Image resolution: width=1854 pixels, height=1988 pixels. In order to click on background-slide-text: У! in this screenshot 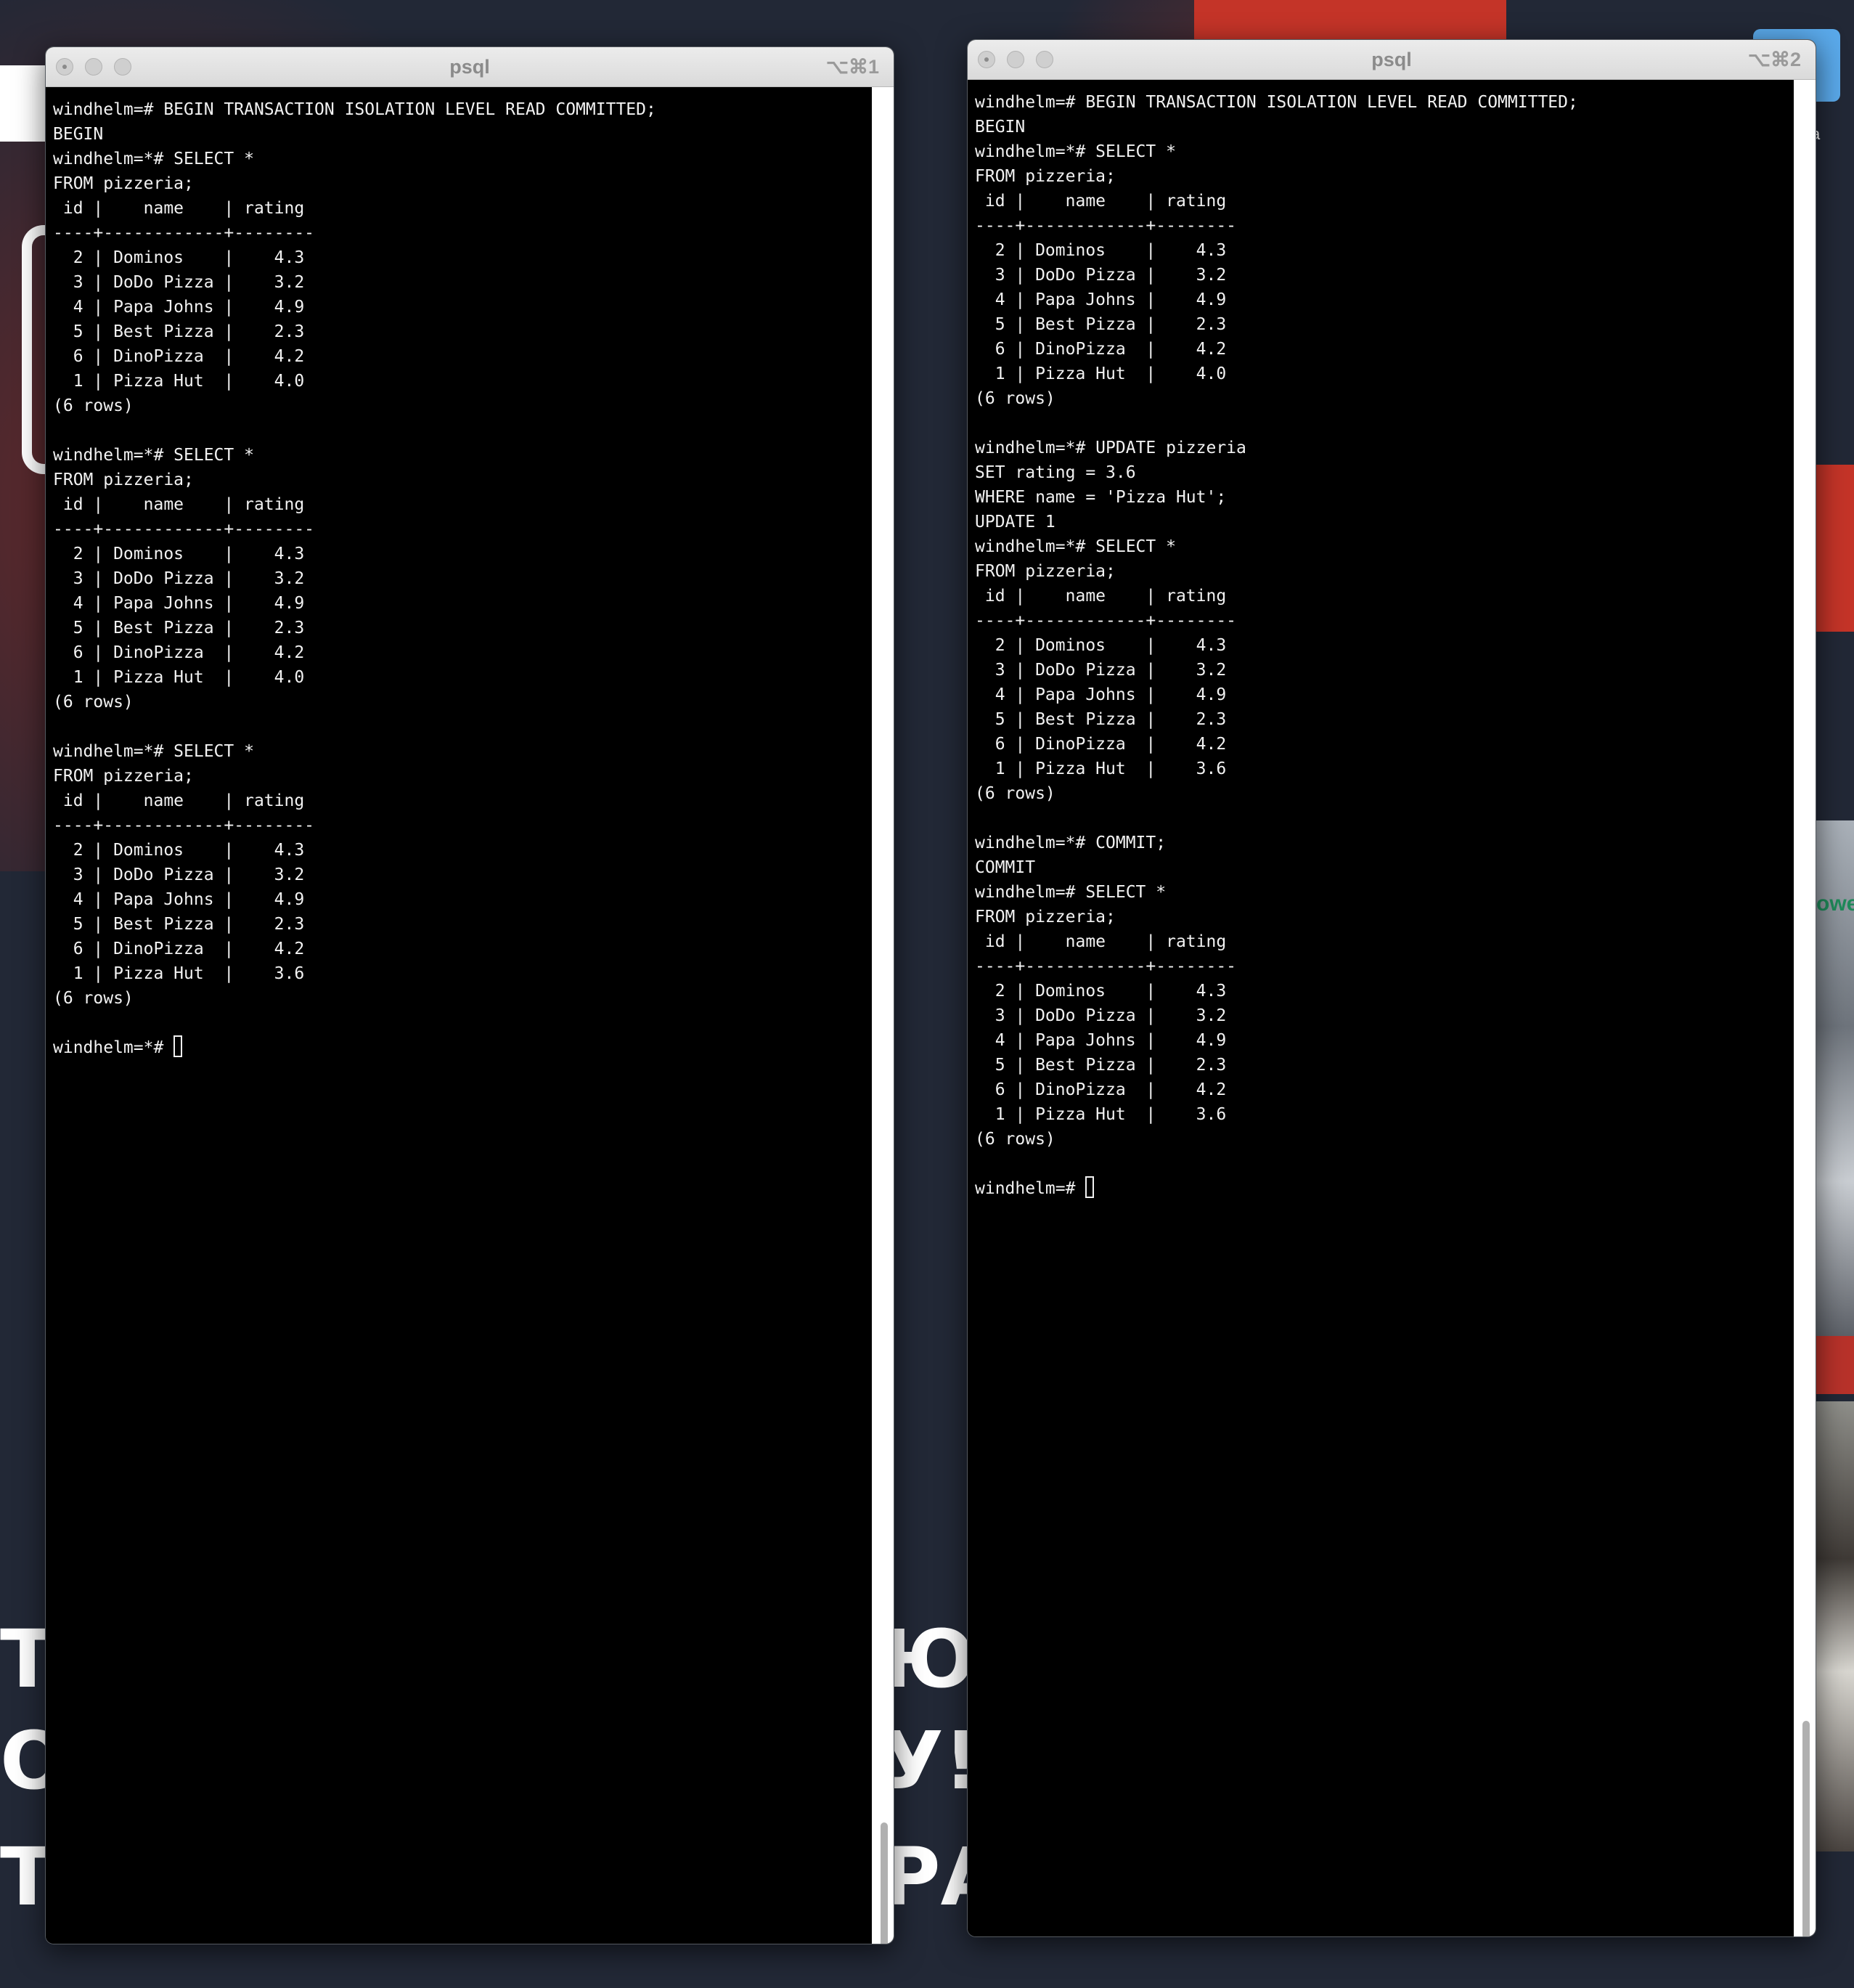, I will do `click(931, 1760)`.